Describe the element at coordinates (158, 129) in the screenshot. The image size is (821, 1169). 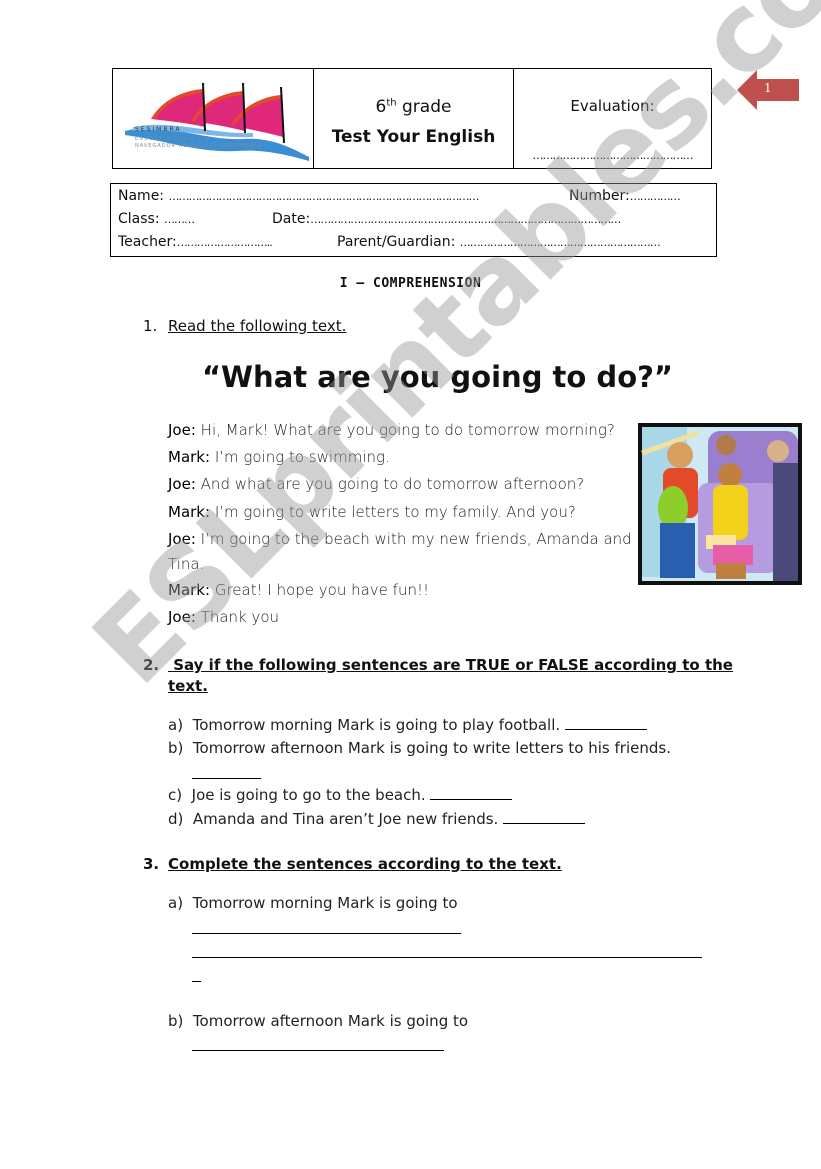
I see `svg-text: SESIMBRA` at that location.